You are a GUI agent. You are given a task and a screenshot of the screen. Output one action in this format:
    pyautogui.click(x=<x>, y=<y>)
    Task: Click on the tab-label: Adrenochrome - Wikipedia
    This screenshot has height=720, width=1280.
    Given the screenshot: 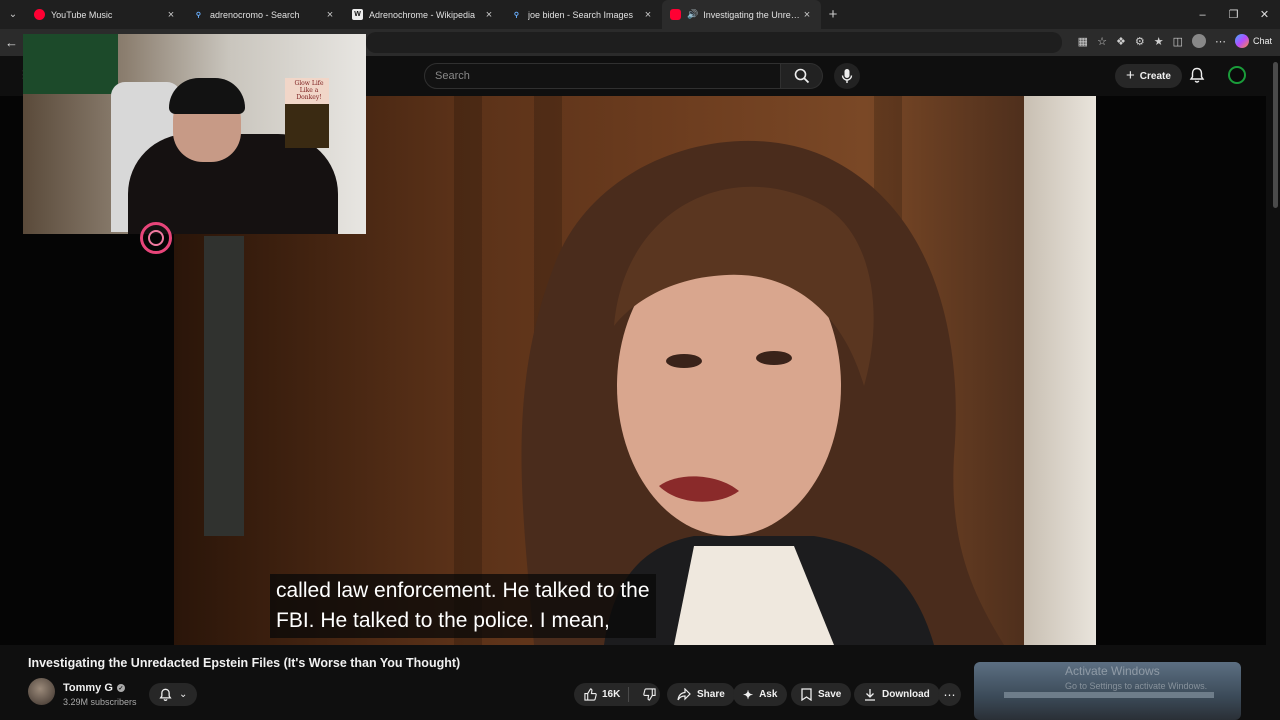 What is the action you would take?
    pyautogui.click(x=422, y=14)
    